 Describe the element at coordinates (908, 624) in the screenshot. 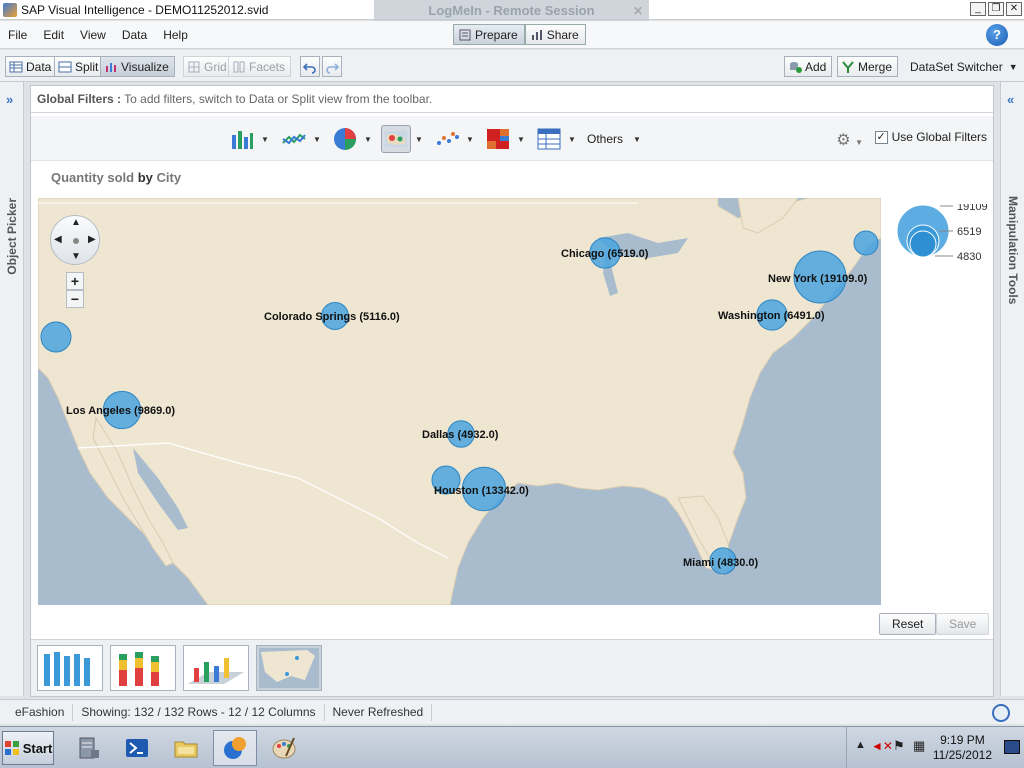

I see `reset-button: Reset` at that location.